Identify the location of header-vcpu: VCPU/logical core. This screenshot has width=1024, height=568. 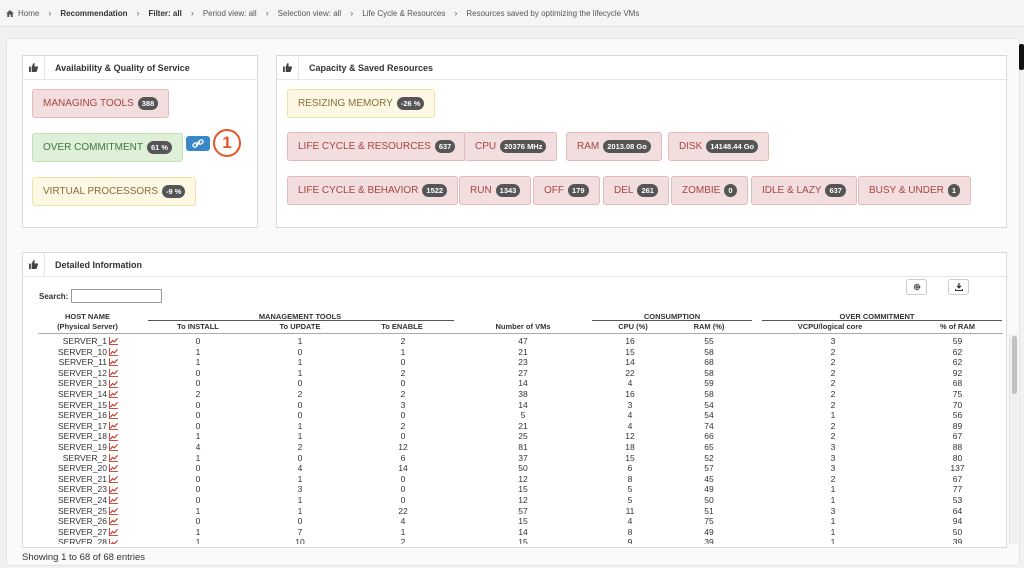
(830, 326).